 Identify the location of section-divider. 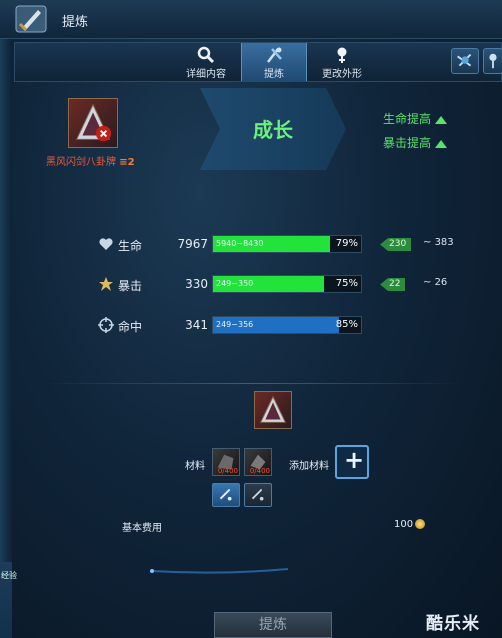
(254, 383).